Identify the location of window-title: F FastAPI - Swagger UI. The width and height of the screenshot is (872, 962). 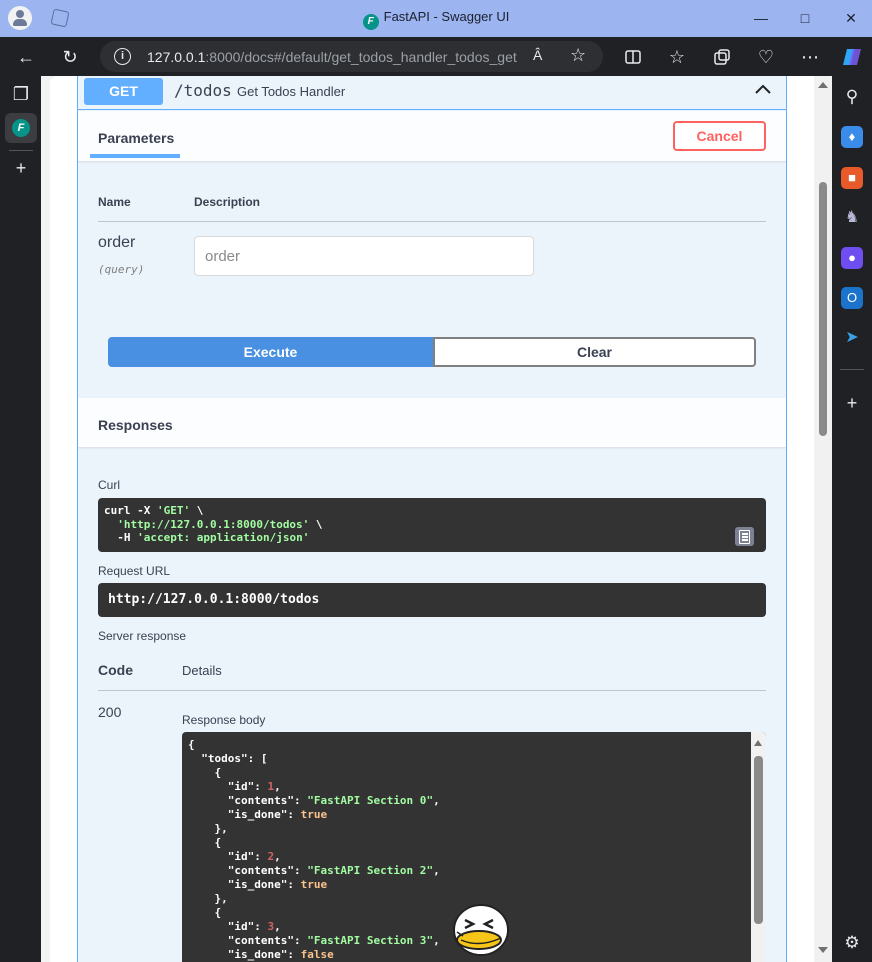
(436, 19).